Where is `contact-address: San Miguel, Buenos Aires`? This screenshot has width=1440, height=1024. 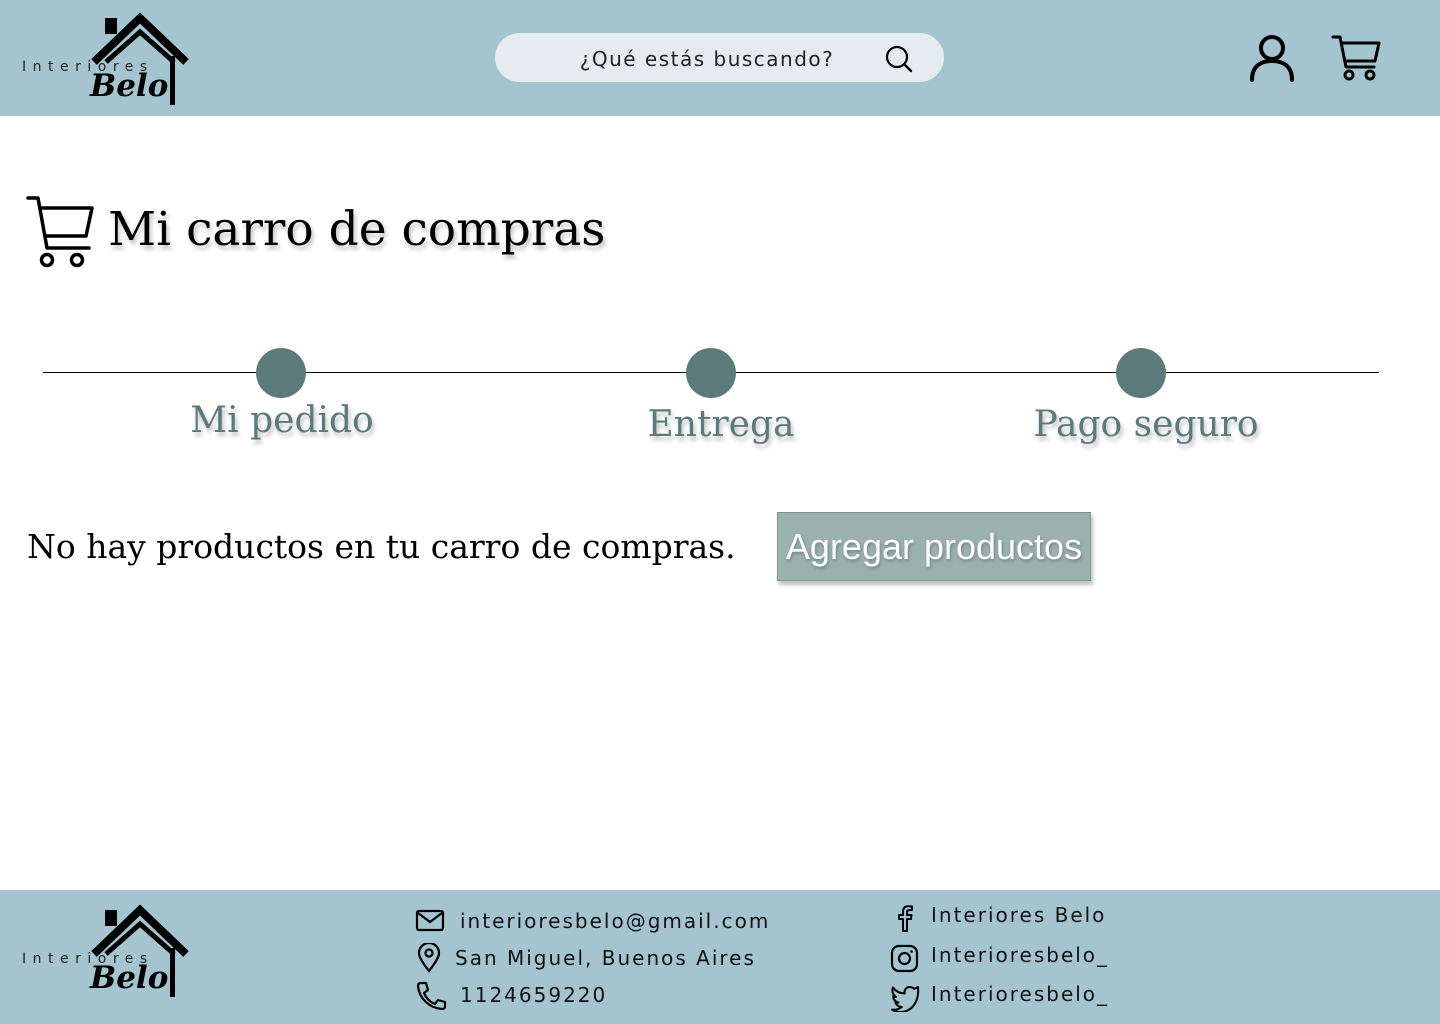 contact-address: San Miguel, Buenos Aires is located at coordinates (595, 958).